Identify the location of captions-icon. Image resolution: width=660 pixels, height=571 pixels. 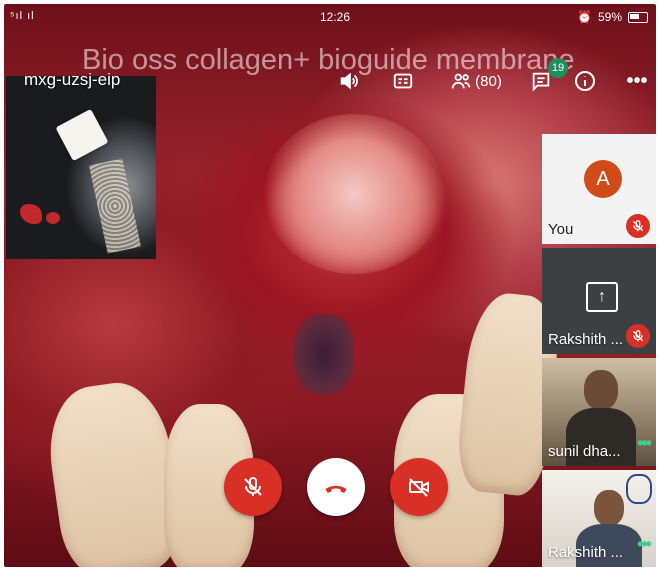
(403, 81).